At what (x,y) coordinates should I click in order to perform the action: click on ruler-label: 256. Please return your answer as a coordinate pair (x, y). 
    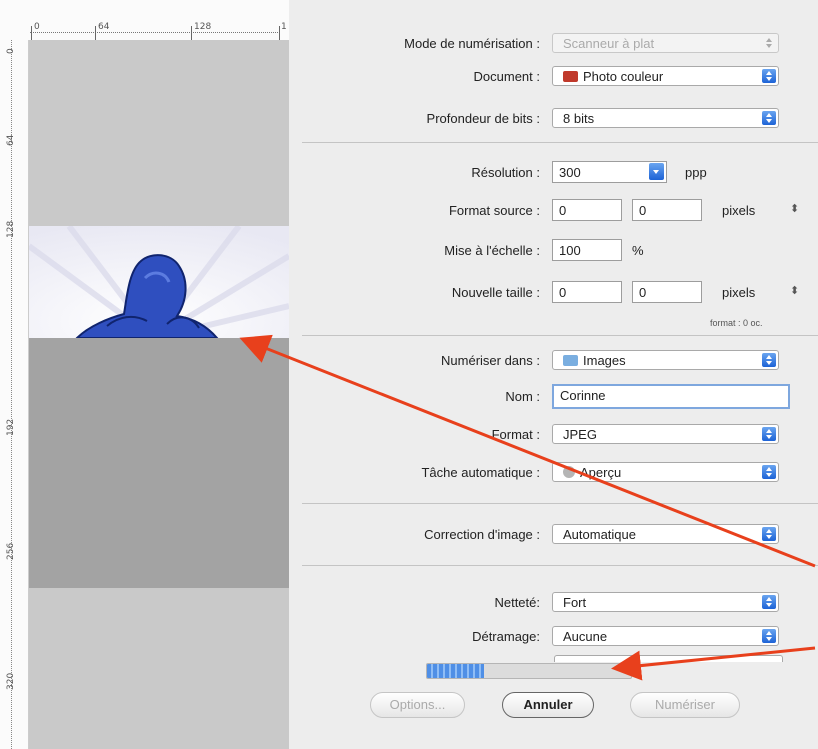
    Looking at the image, I should click on (11, 551).